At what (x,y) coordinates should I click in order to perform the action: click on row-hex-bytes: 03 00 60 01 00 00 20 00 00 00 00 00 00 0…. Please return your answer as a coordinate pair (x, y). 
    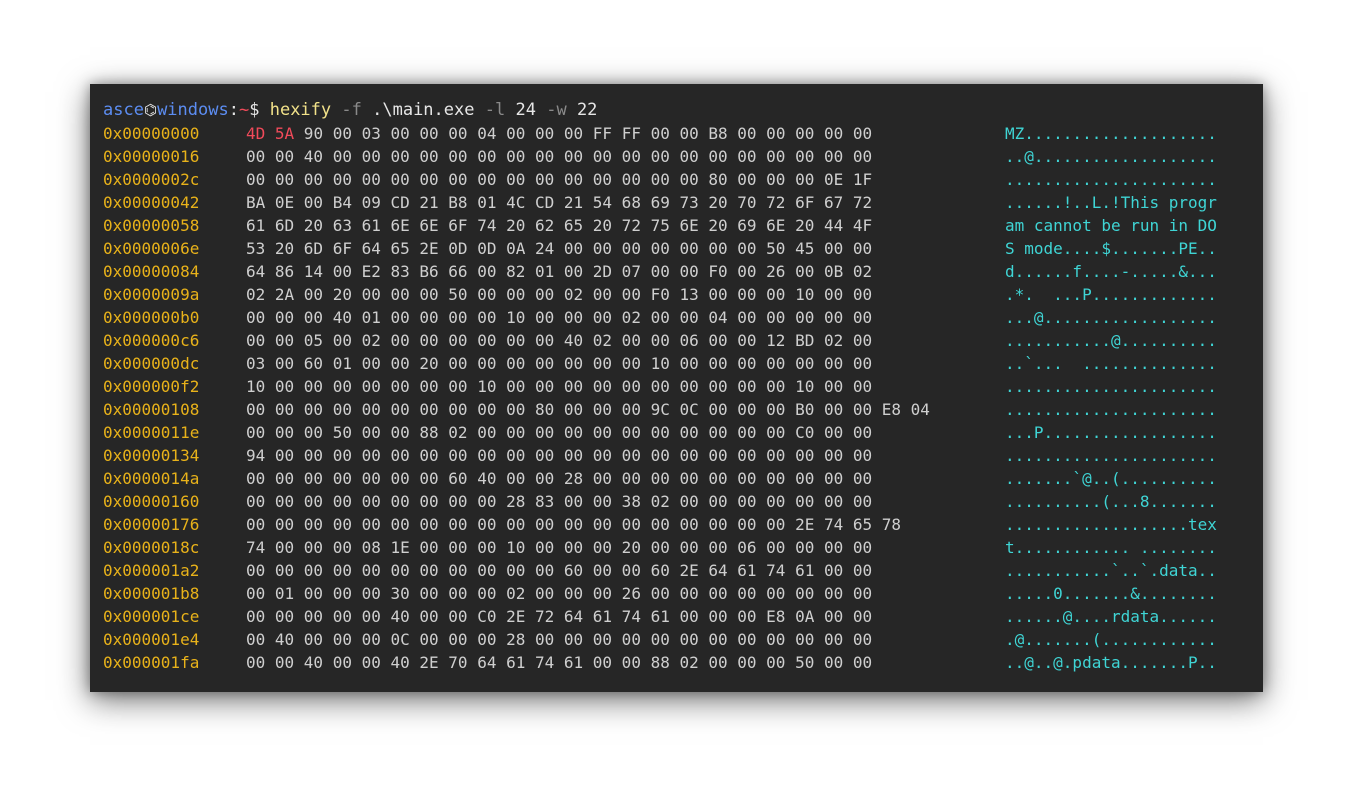
    Looking at the image, I should click on (559, 363).